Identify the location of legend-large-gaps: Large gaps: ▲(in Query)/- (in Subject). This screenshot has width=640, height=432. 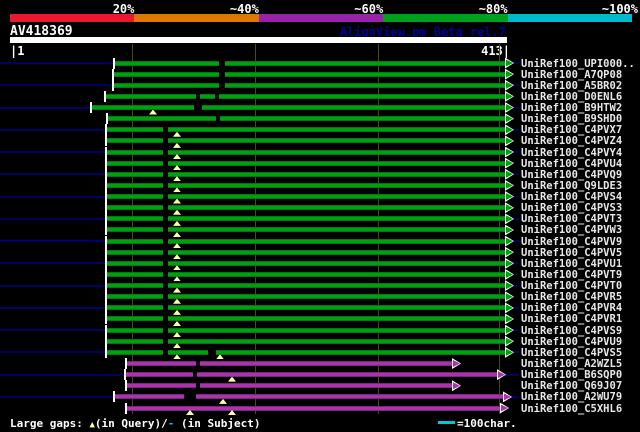
(135, 423).